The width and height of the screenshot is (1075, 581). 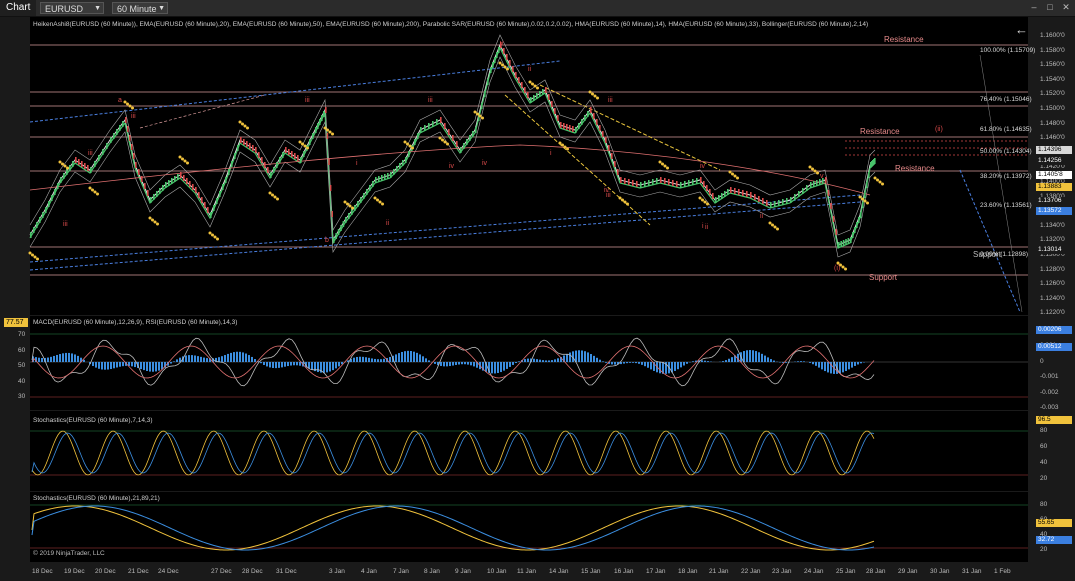 What do you see at coordinates (168, 571) in the screenshot?
I see `time-axis-label: 24 Dec` at bounding box center [168, 571].